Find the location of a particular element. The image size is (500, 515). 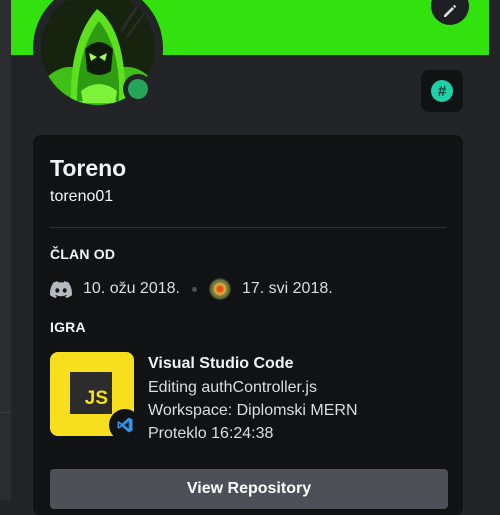

display-name: Toreno is located at coordinates (88, 168).